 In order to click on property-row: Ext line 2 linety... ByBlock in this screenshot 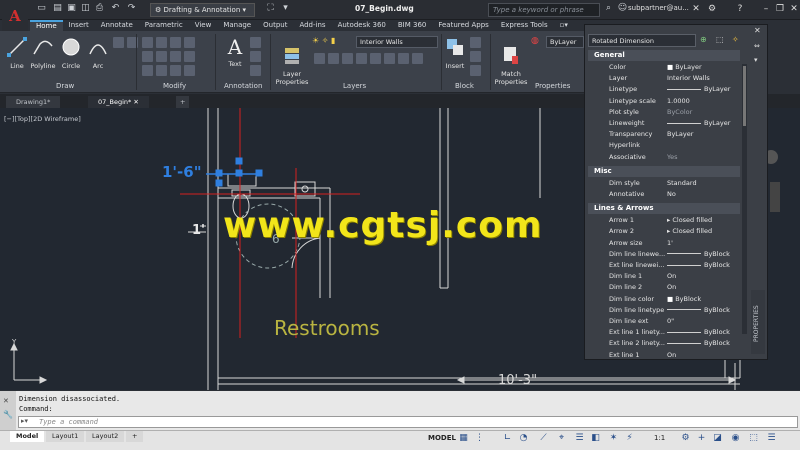, I will do `click(664, 343)`.